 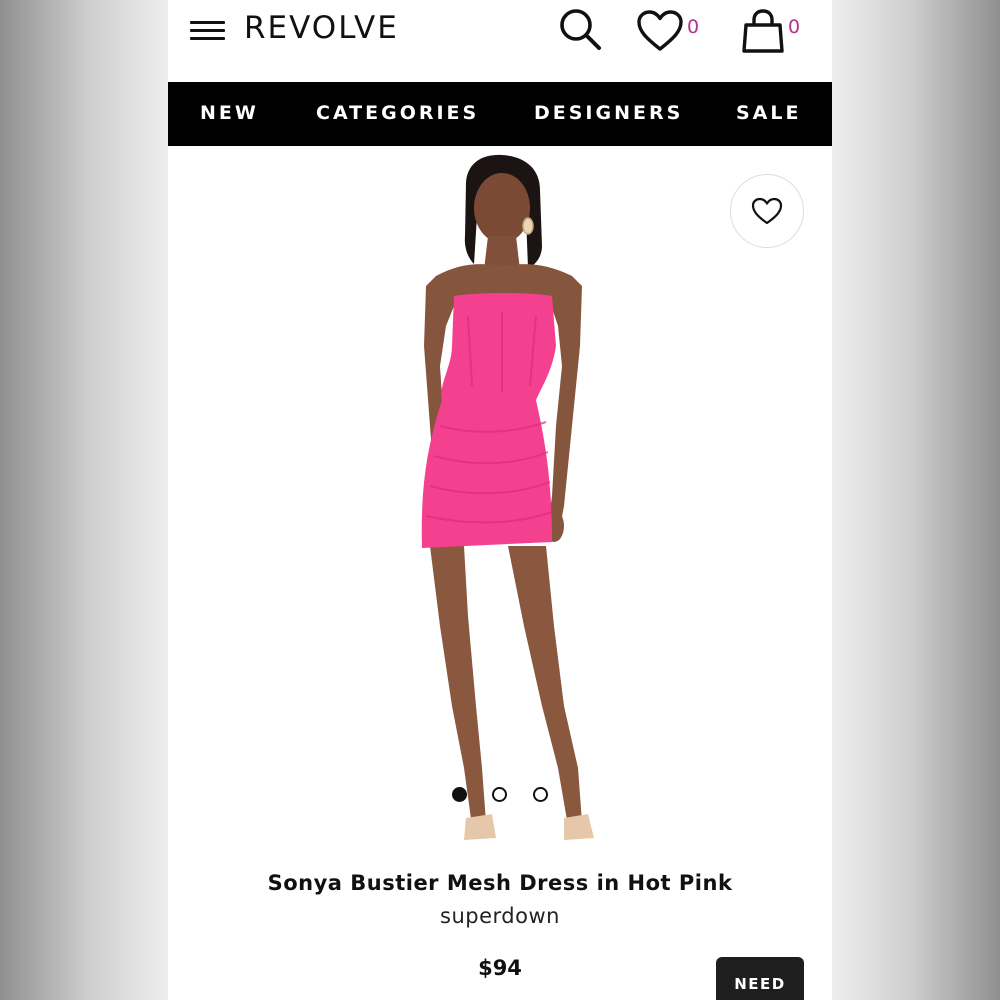 I want to click on category-nav: NEW CATEGORIES DESIGNERS SALE, so click(x=500, y=114).